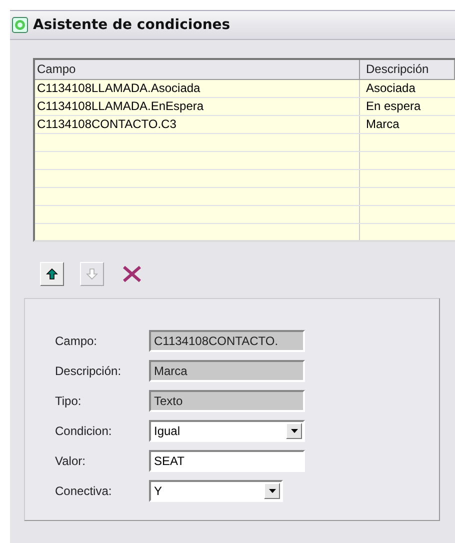 This screenshot has width=455, height=543. What do you see at coordinates (390, 88) in the screenshot?
I see `table-cell-text: Asociada` at bounding box center [390, 88].